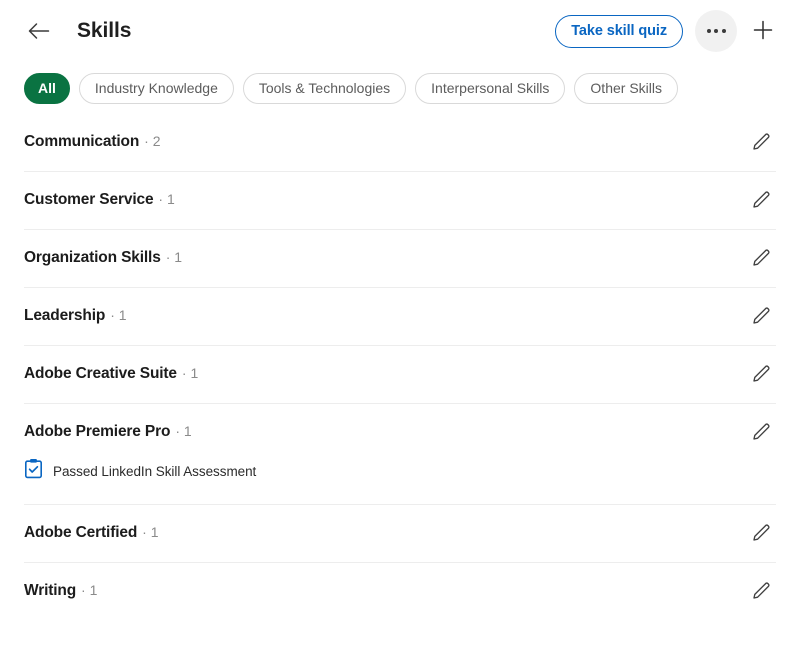 The height and width of the screenshot is (651, 800). What do you see at coordinates (92, 257) in the screenshot?
I see `skill-name: Organization Skills` at bounding box center [92, 257].